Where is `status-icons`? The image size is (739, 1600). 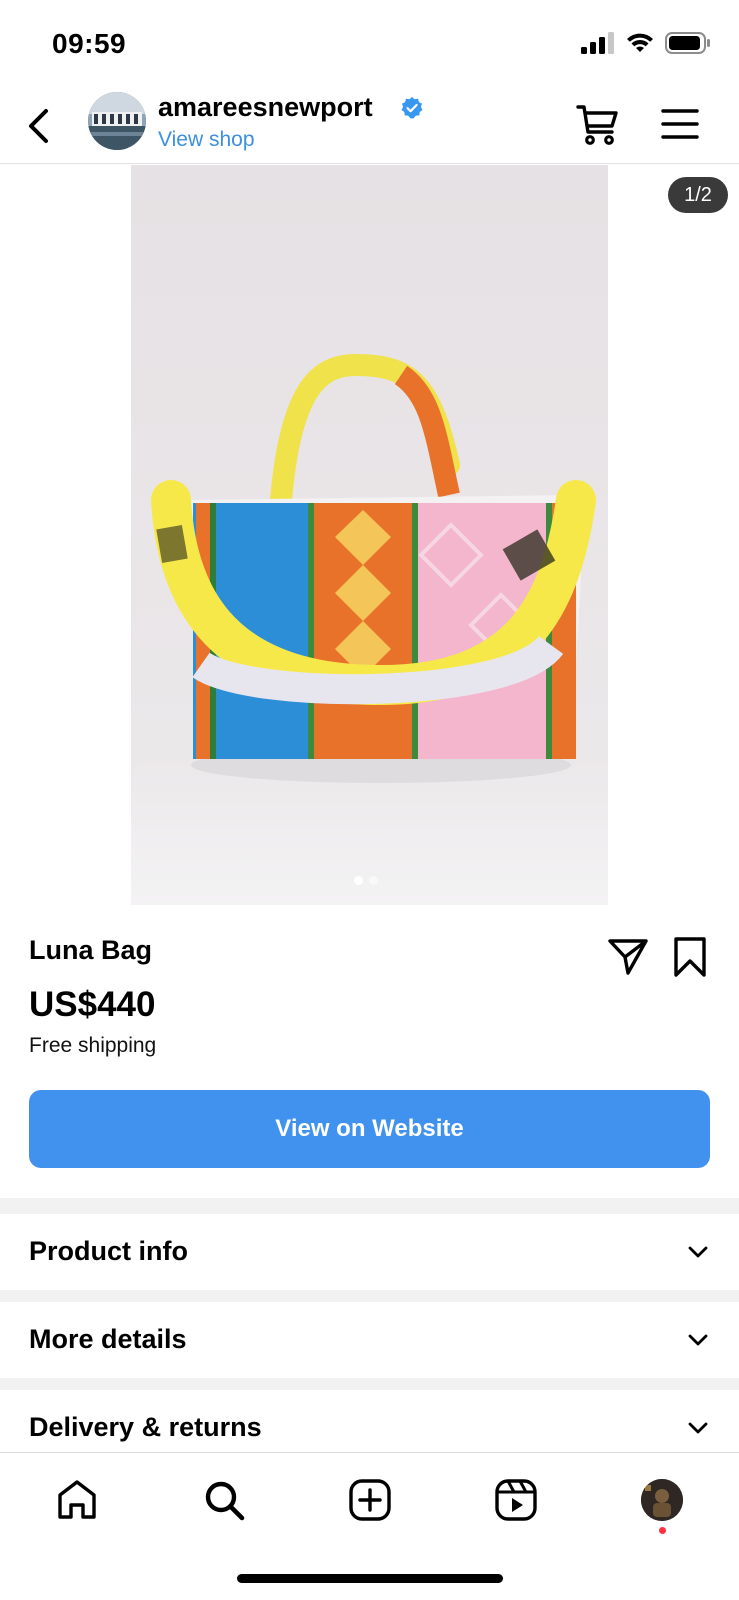
status-icons is located at coordinates (646, 43).